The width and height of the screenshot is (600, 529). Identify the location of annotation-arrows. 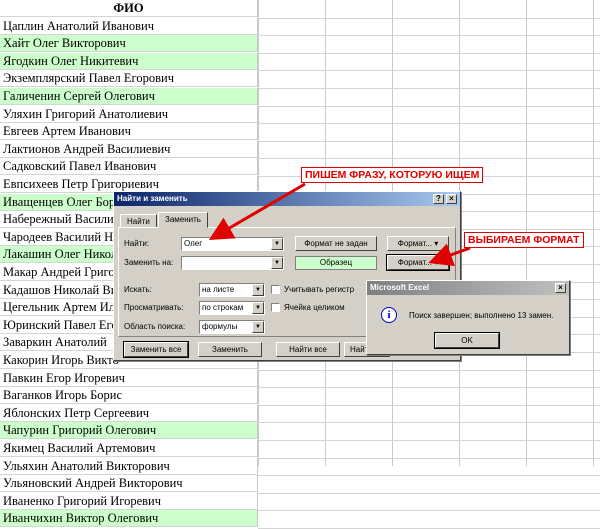
(339, 224).